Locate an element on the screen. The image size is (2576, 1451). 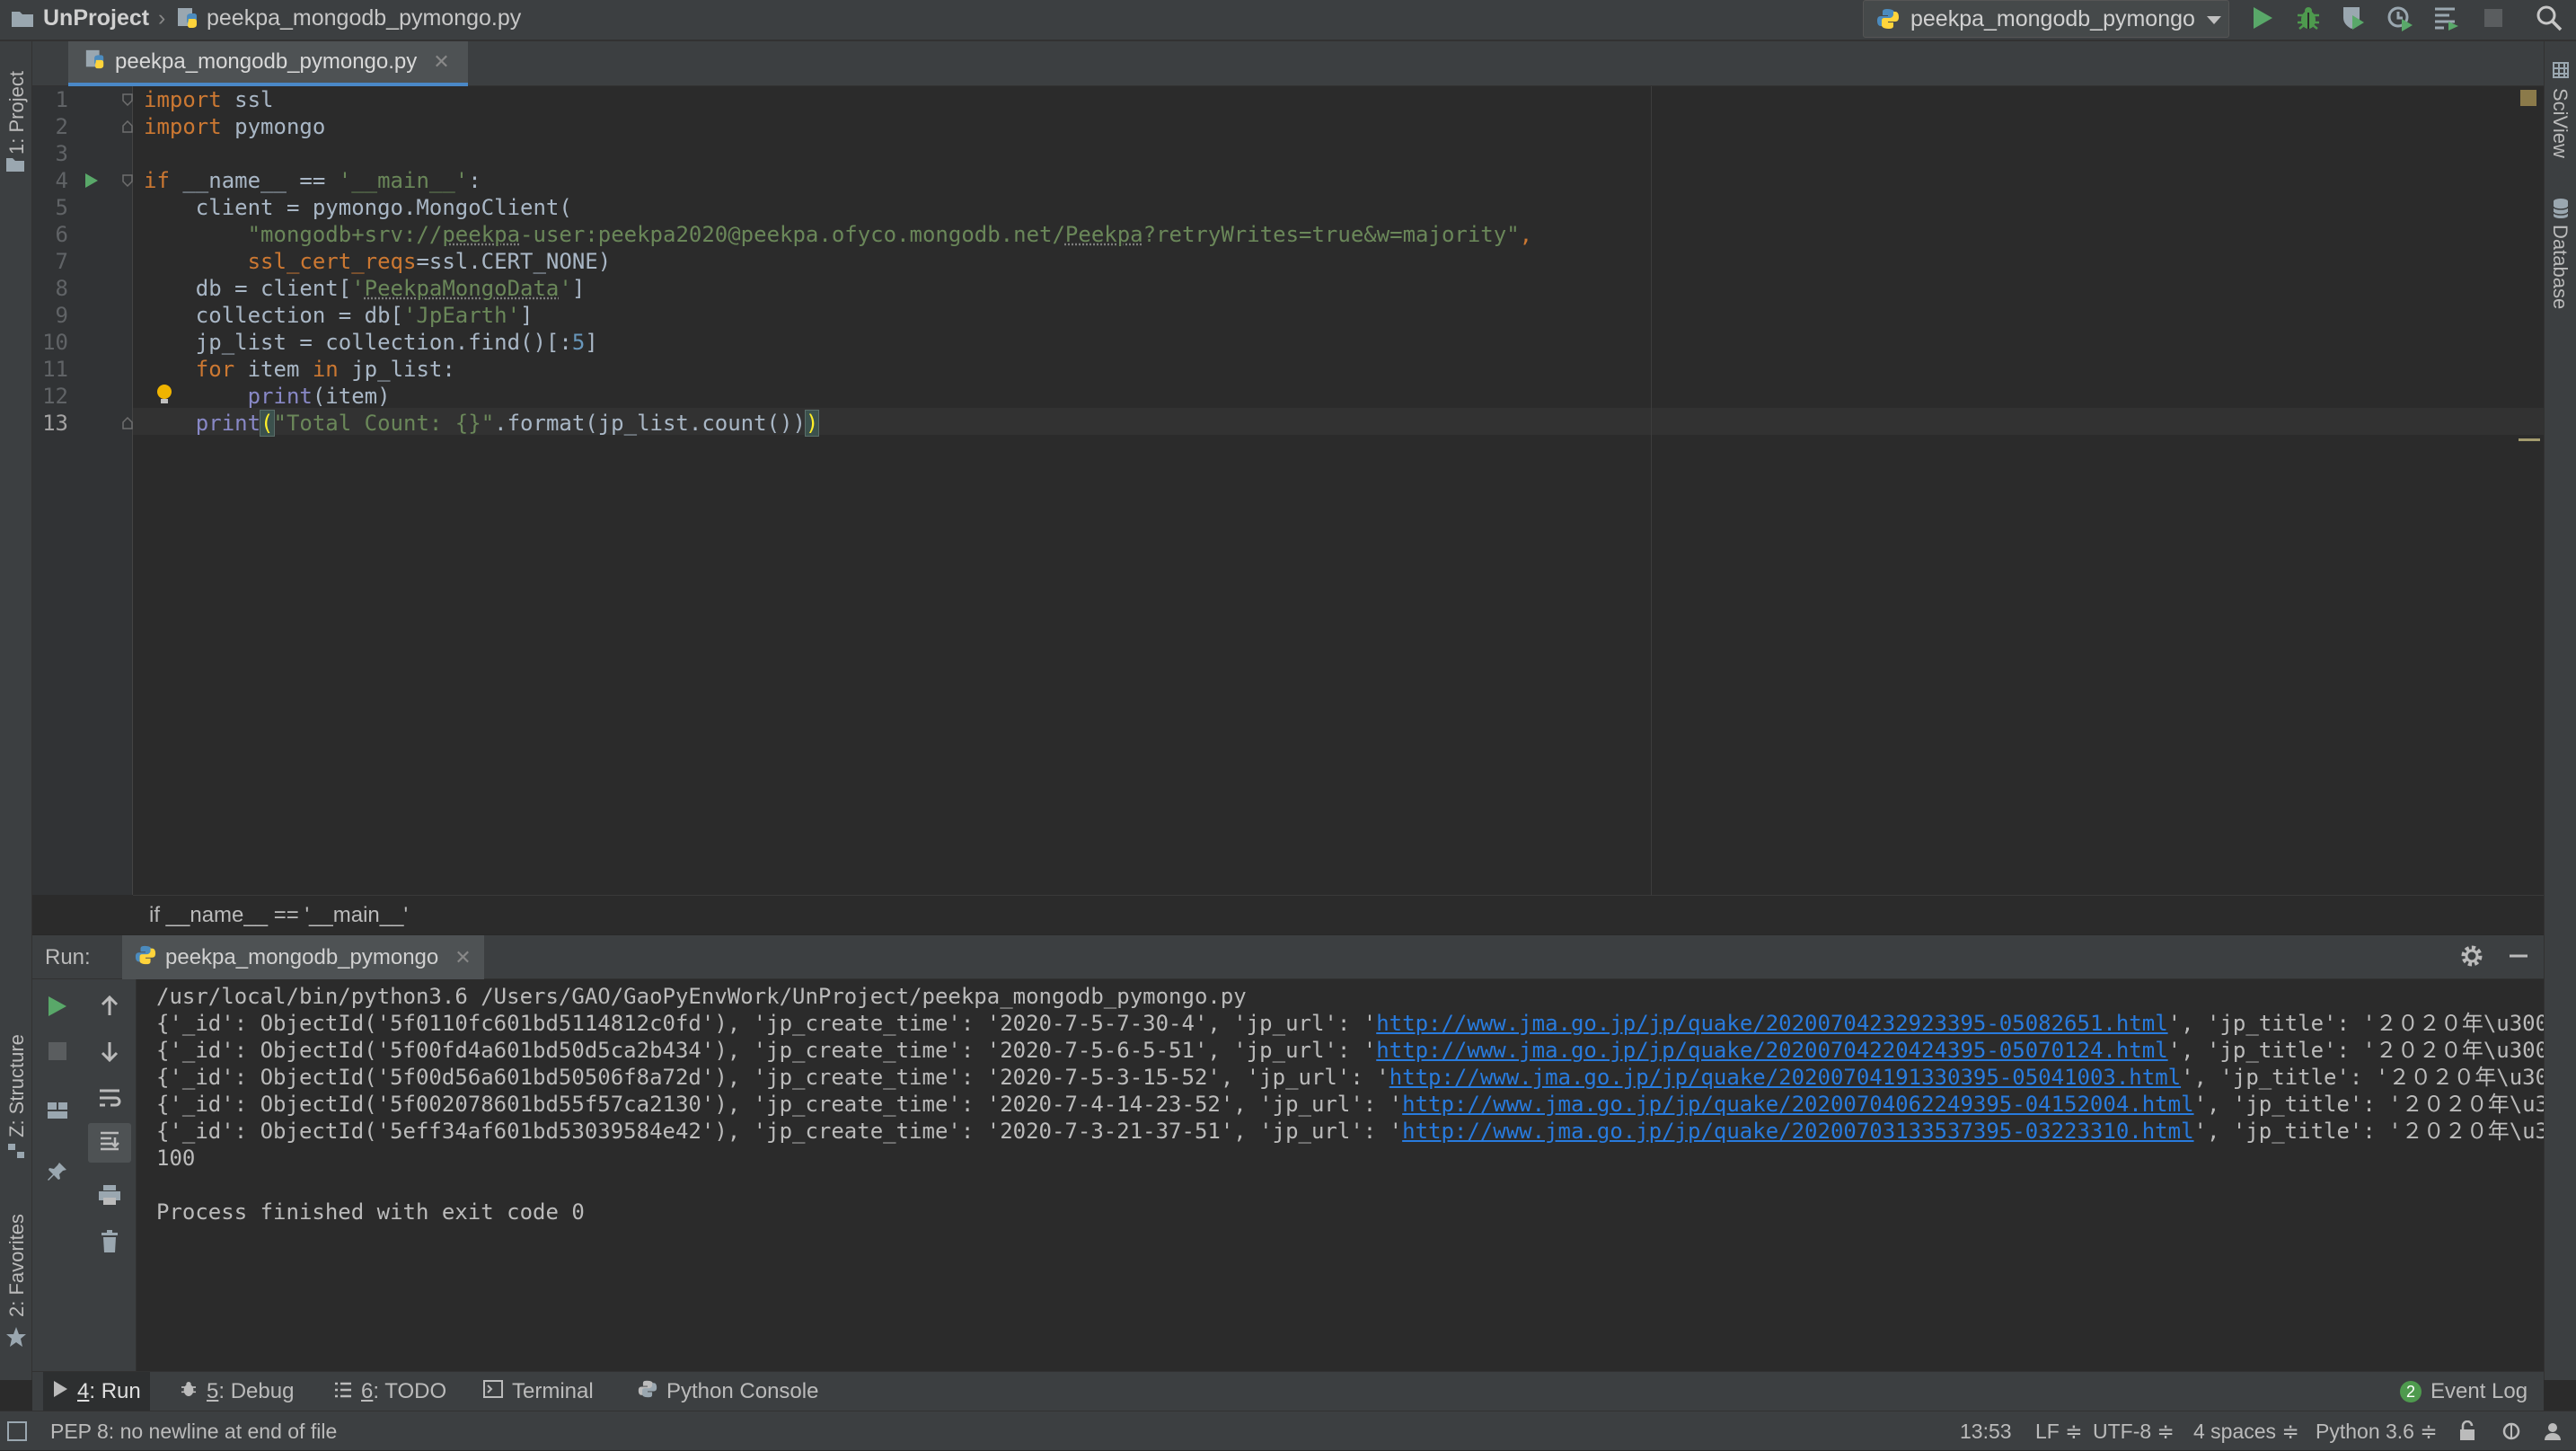
coverage-button is located at coordinates (2353, 20).